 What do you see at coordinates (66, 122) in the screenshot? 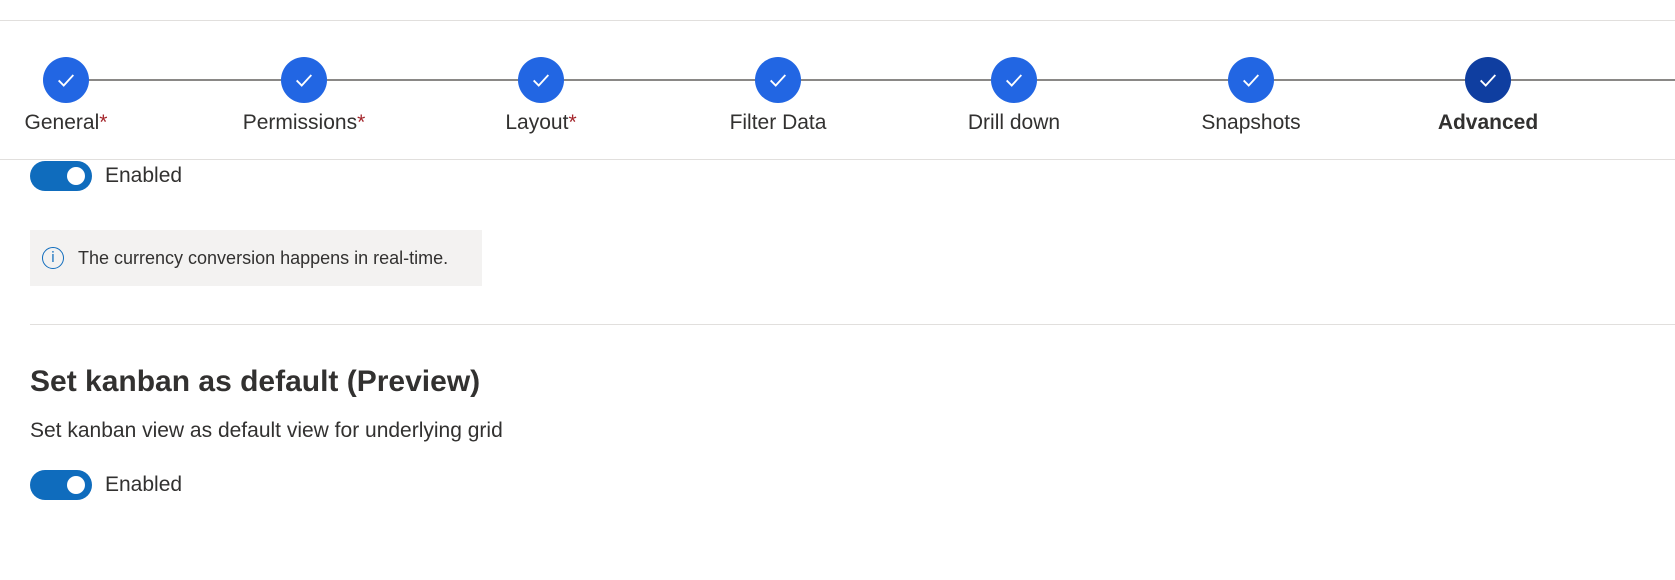
I see `step-label: General*` at bounding box center [66, 122].